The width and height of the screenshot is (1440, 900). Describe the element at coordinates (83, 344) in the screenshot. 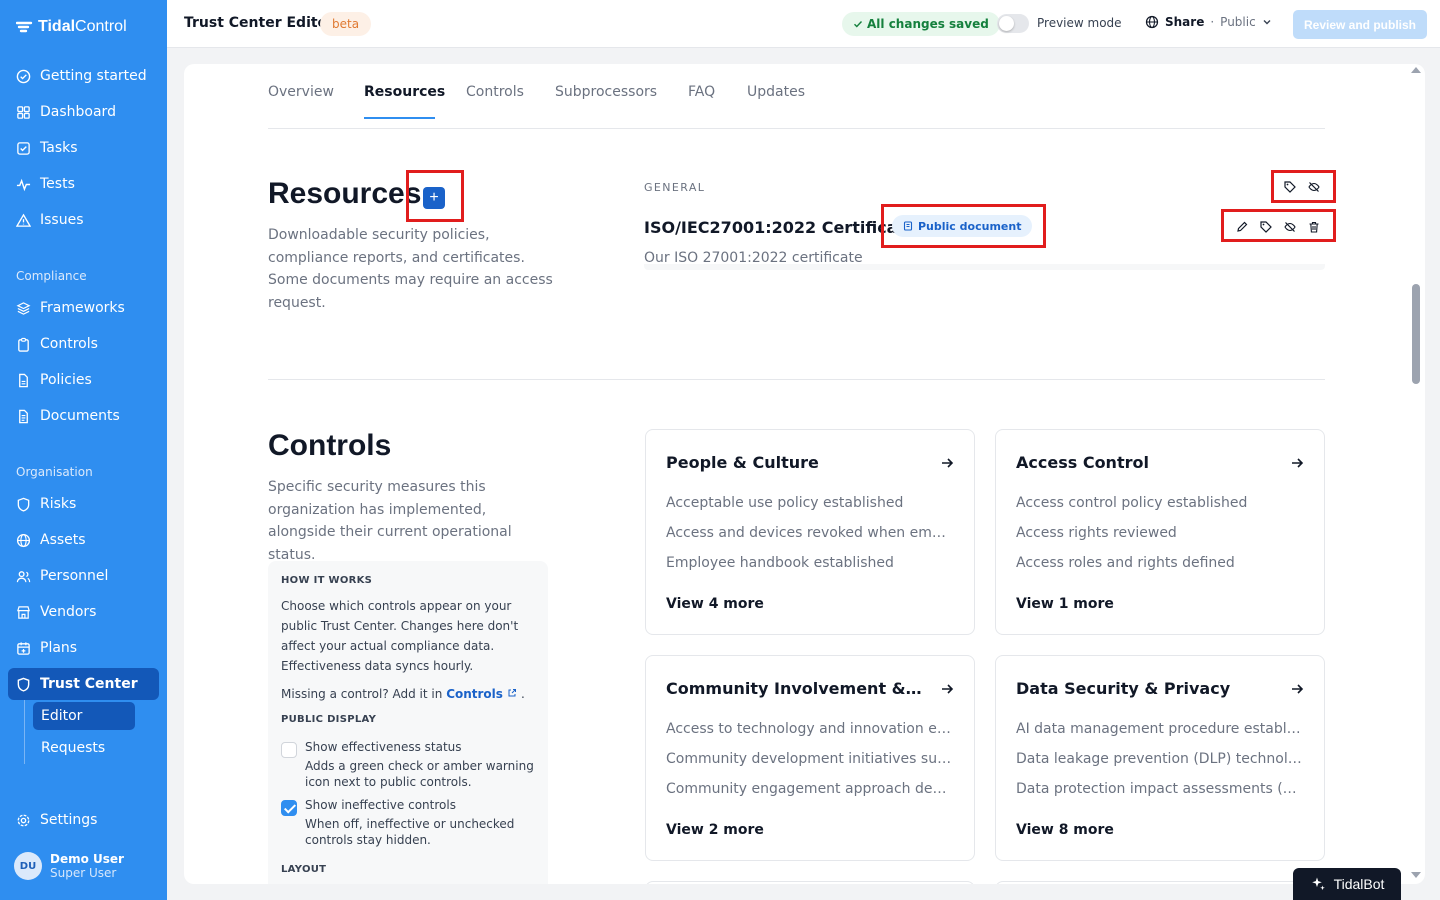

I see `sidebar-item-controls: Controls` at that location.